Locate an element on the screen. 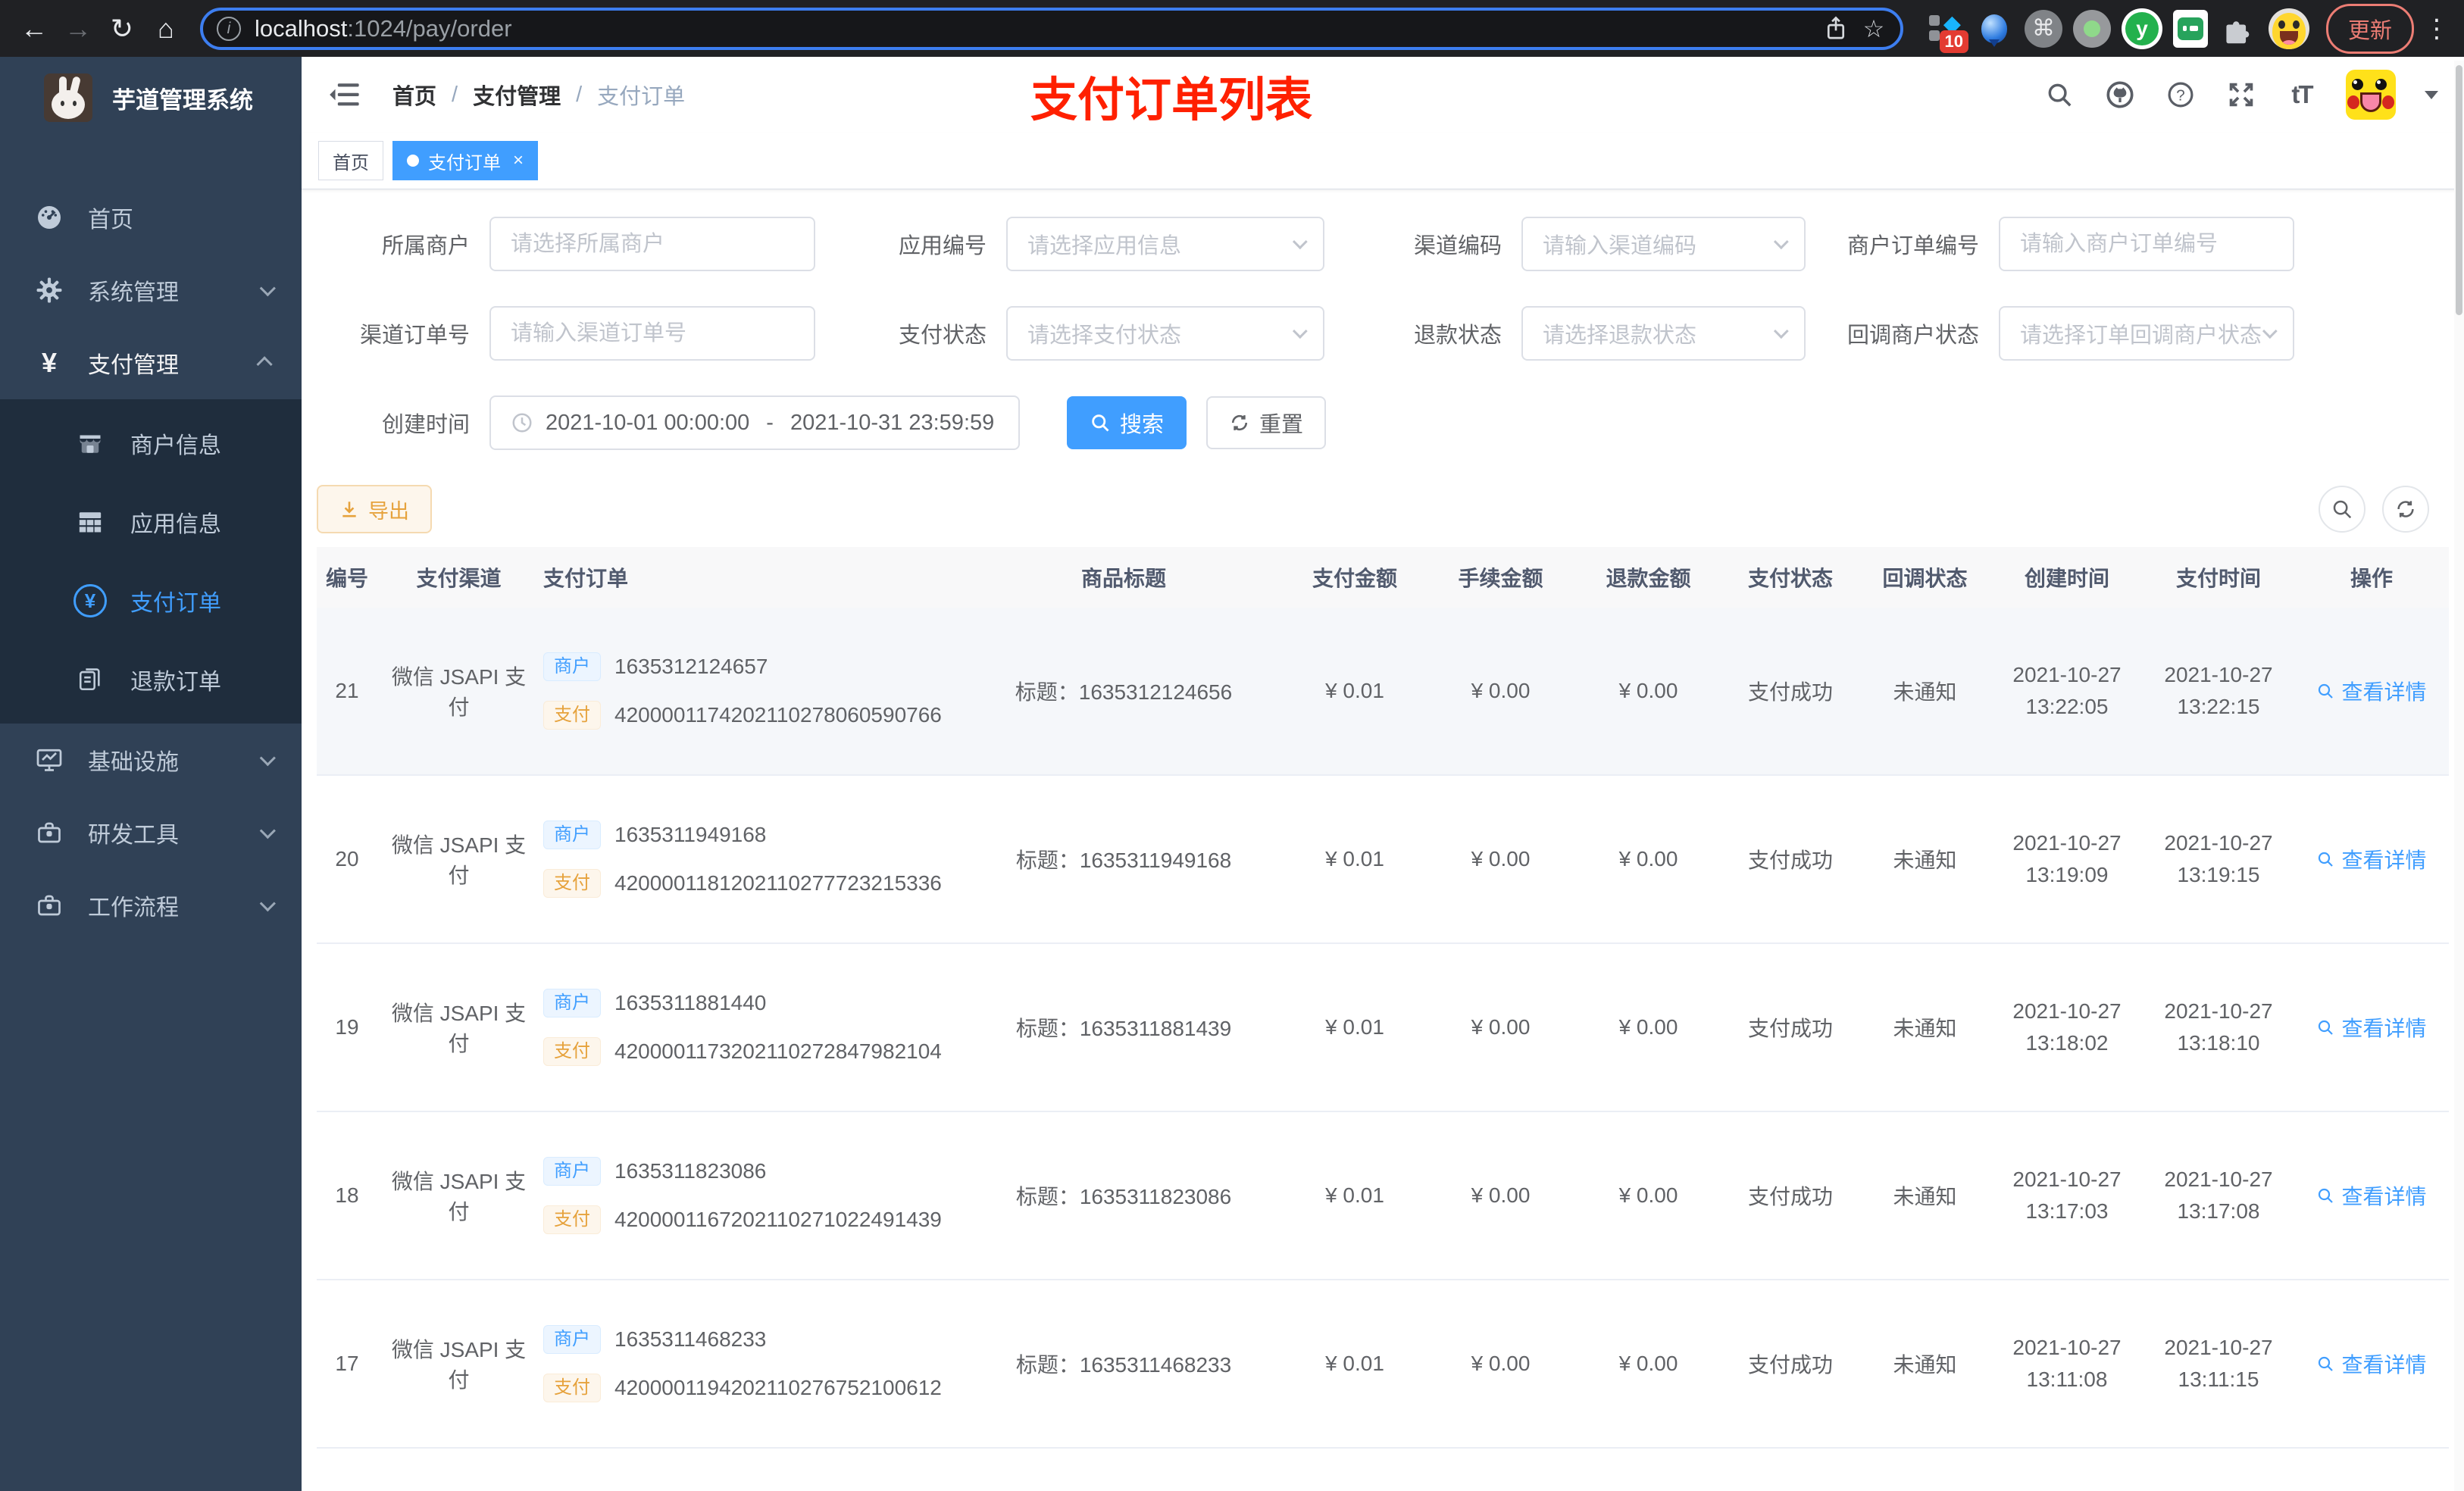  browser-back-button: ← is located at coordinates (34, 28).